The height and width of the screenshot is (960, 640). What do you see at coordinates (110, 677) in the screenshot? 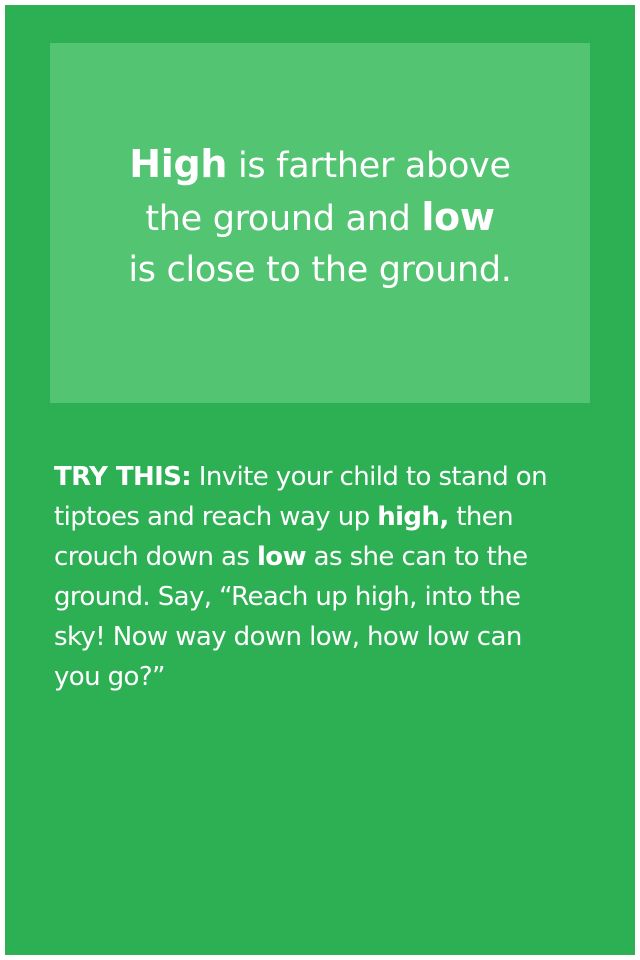
I see `try-this-line-6: you go?”` at bounding box center [110, 677].